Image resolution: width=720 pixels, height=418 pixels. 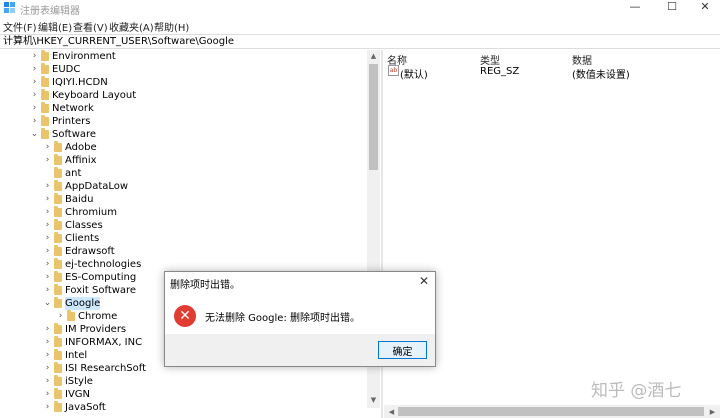 What do you see at coordinates (712, 412) in the screenshot?
I see `scroll-right-icon: ▶` at bounding box center [712, 412].